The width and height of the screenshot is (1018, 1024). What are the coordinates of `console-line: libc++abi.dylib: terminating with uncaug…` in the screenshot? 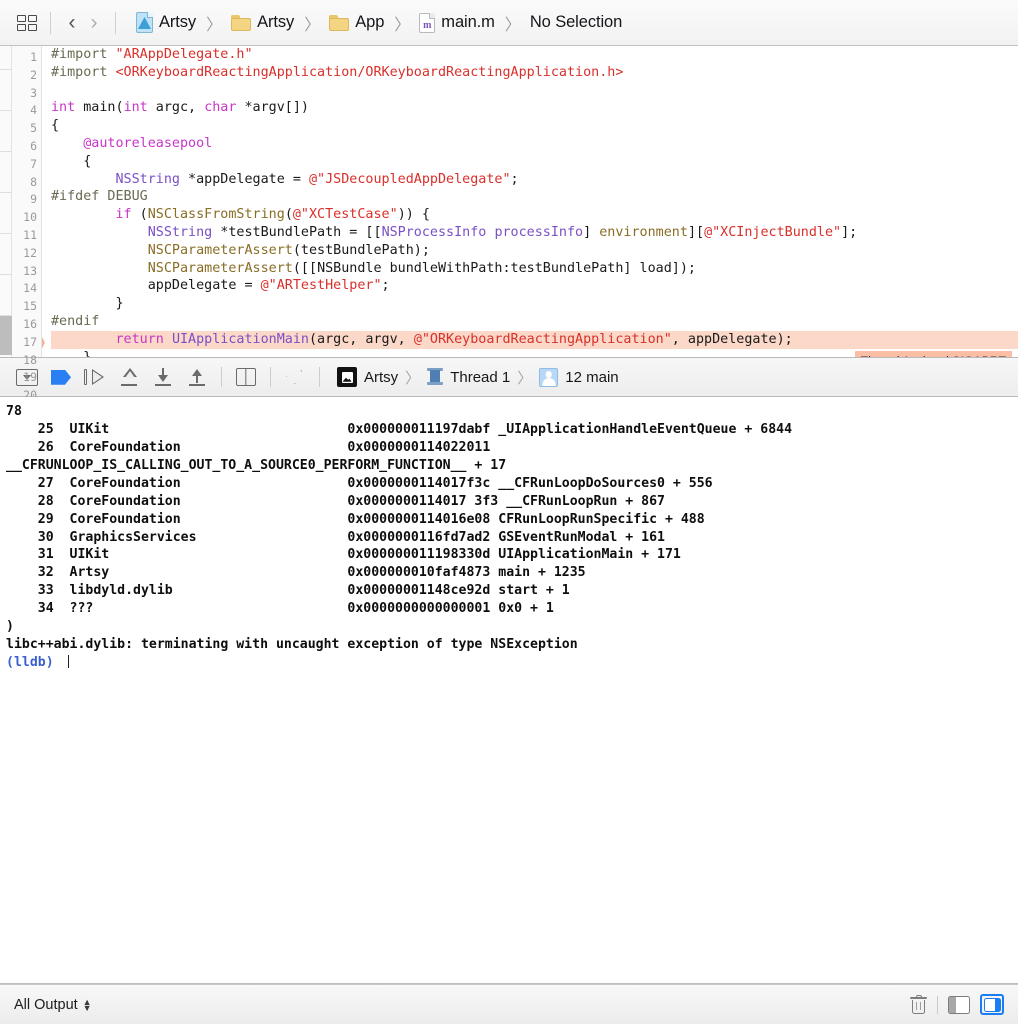 It's located at (292, 644).